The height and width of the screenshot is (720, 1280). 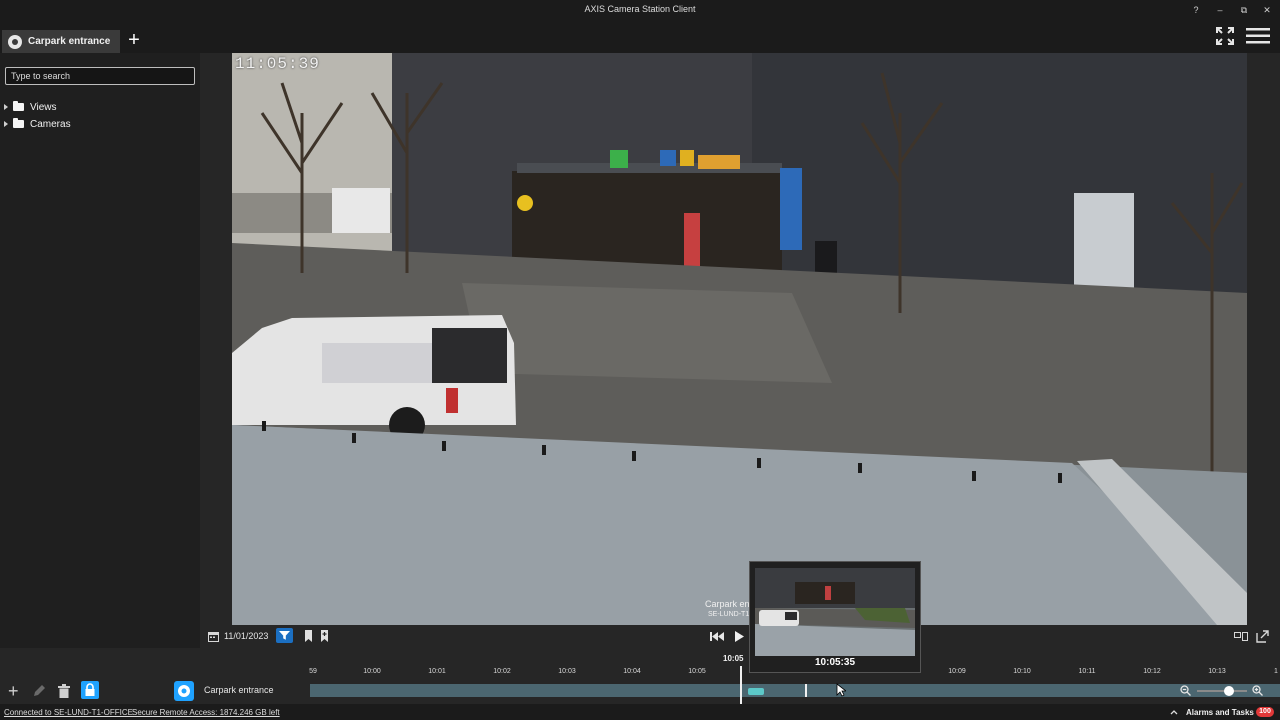 I want to click on timeline-tick: 10:03, so click(x=567, y=671).